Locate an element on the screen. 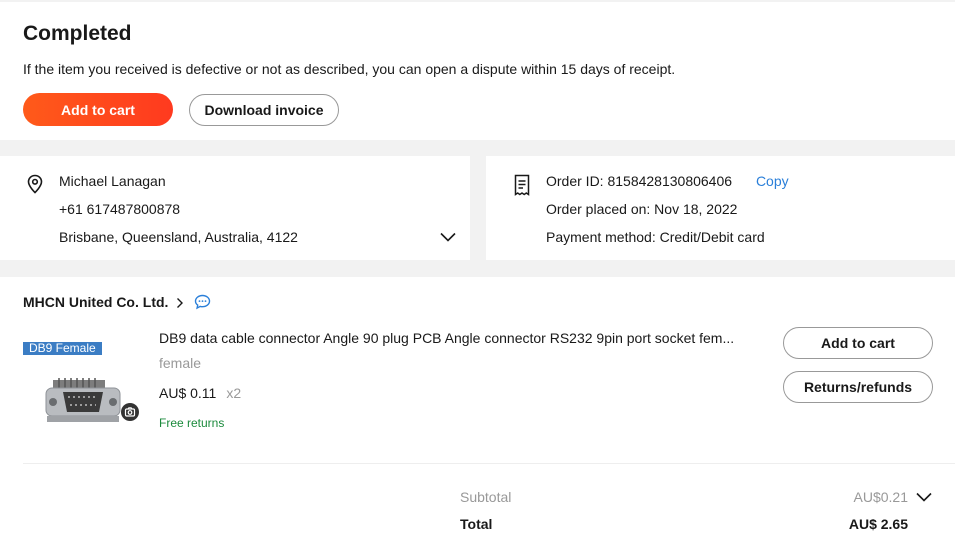 Image resolution: width=955 pixels, height=559 pixels. add-to-cart-button: Add to cart is located at coordinates (98, 109).